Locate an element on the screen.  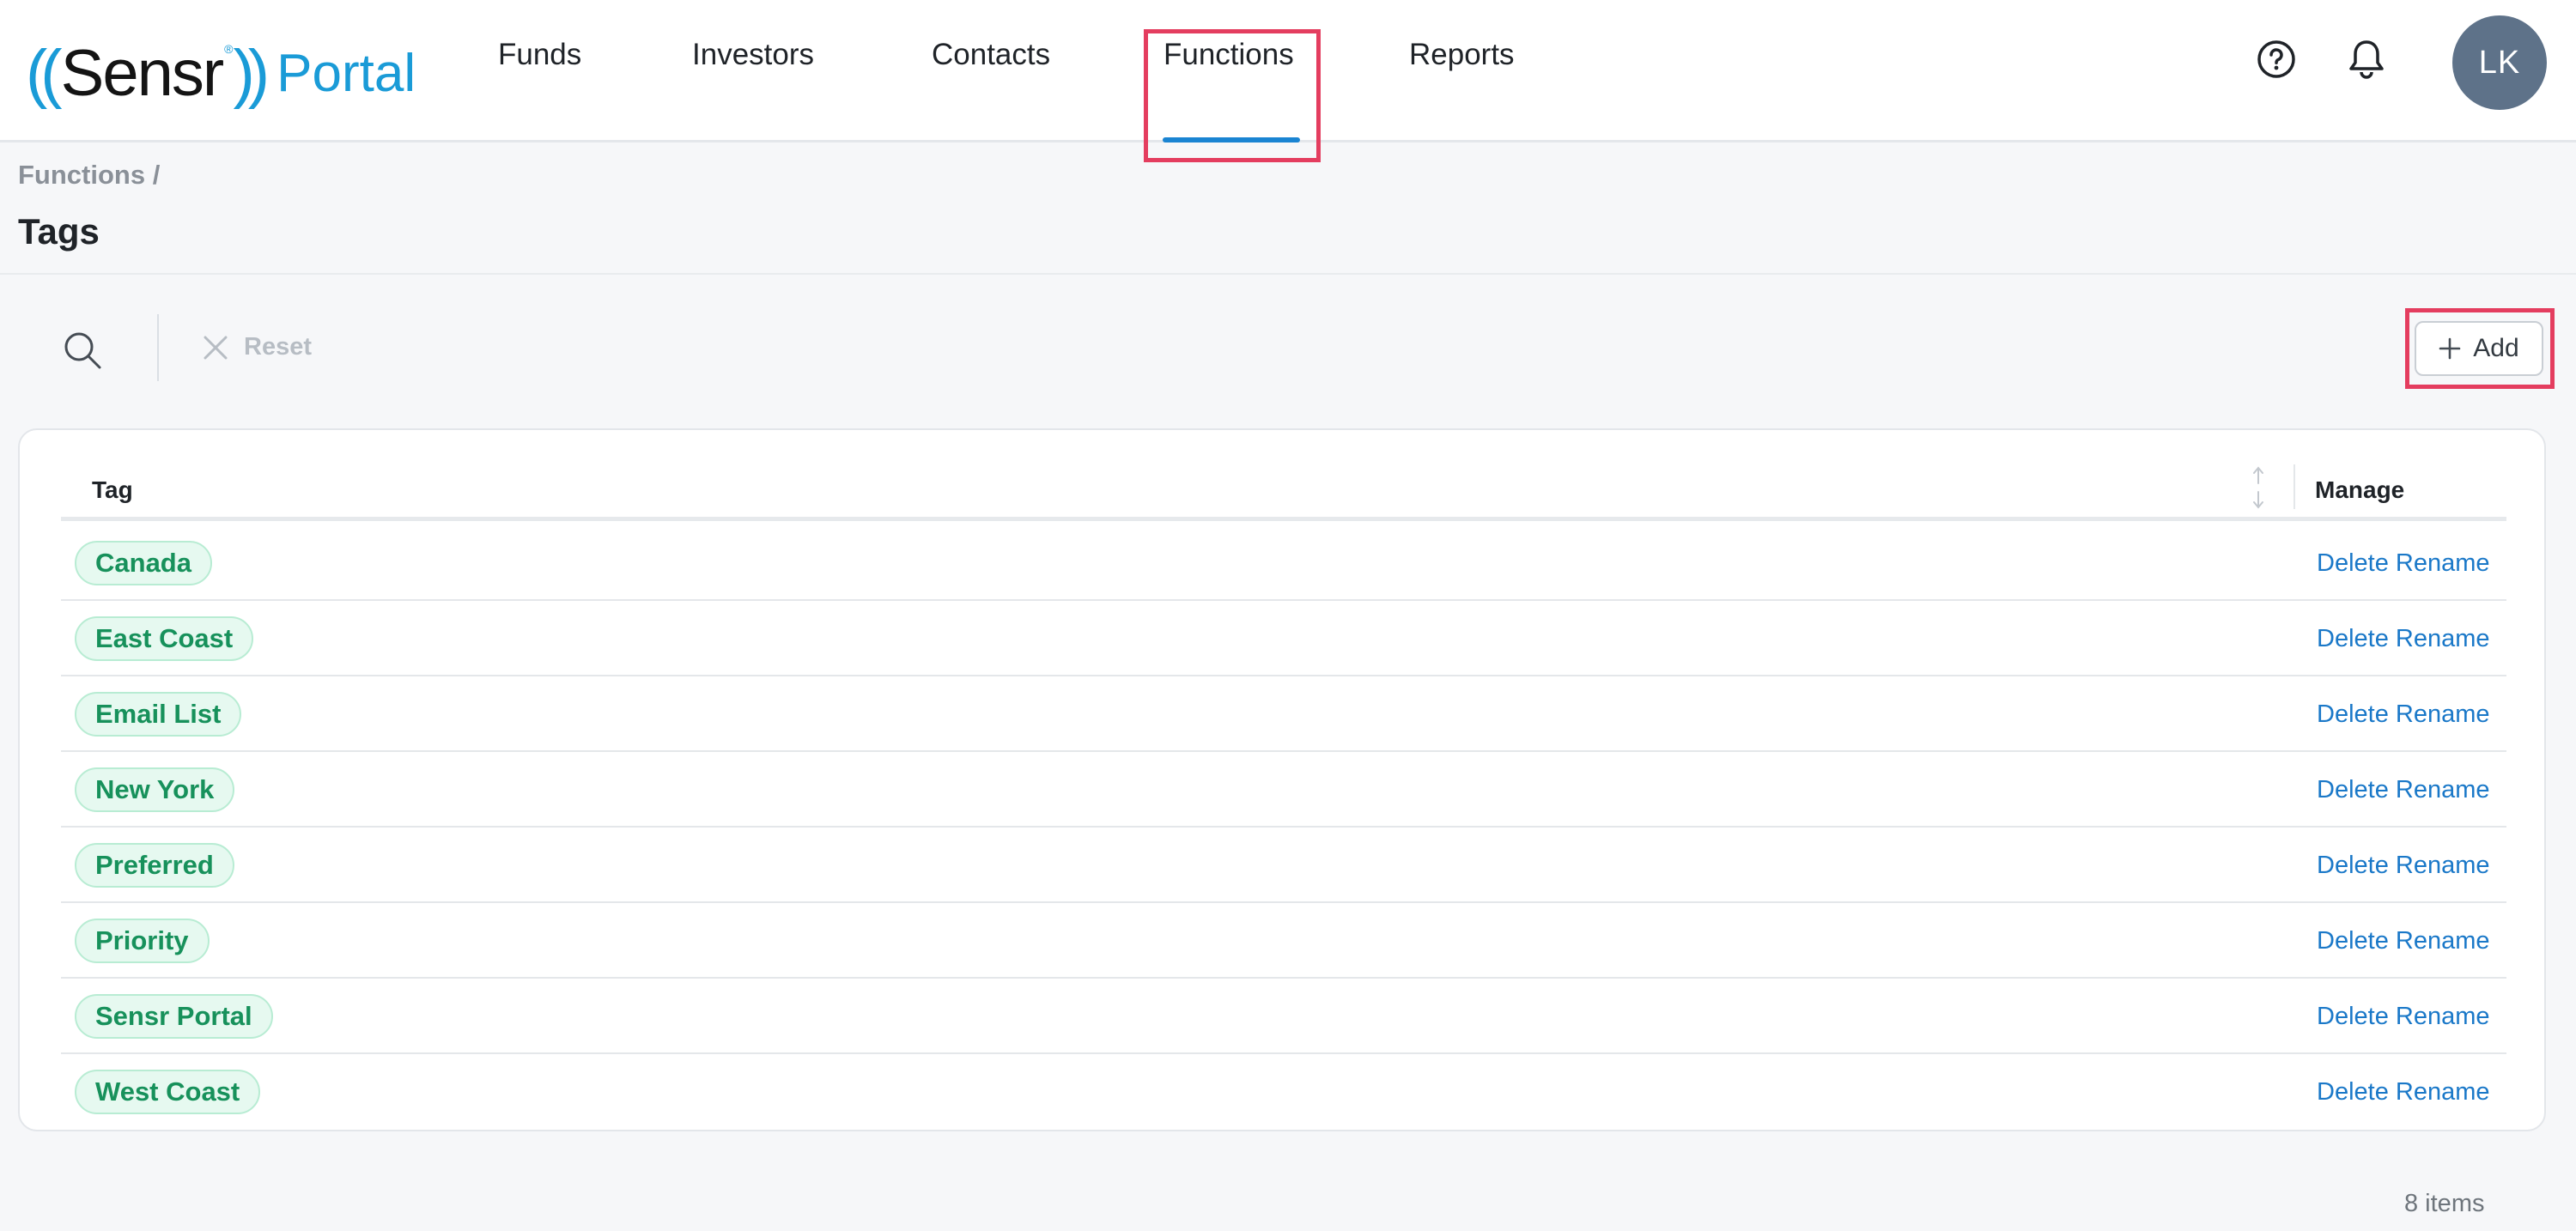
logo-parens-left: (( is located at coordinates (44, 73).